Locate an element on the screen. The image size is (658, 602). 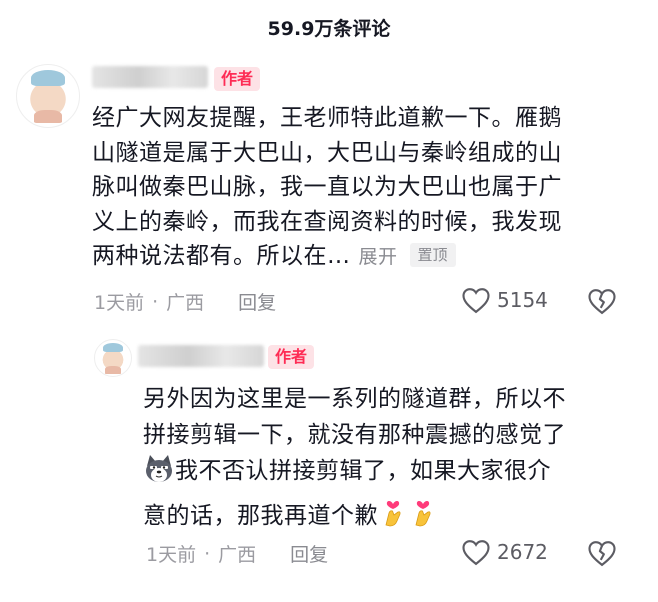
pinned-badge: 置顶 is located at coordinates (432, 255).